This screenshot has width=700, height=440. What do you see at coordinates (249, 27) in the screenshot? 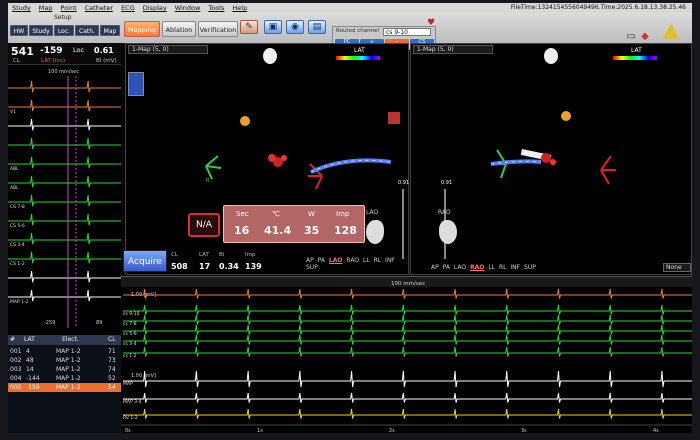
I see `catheter-icon: ✎` at bounding box center [249, 27].